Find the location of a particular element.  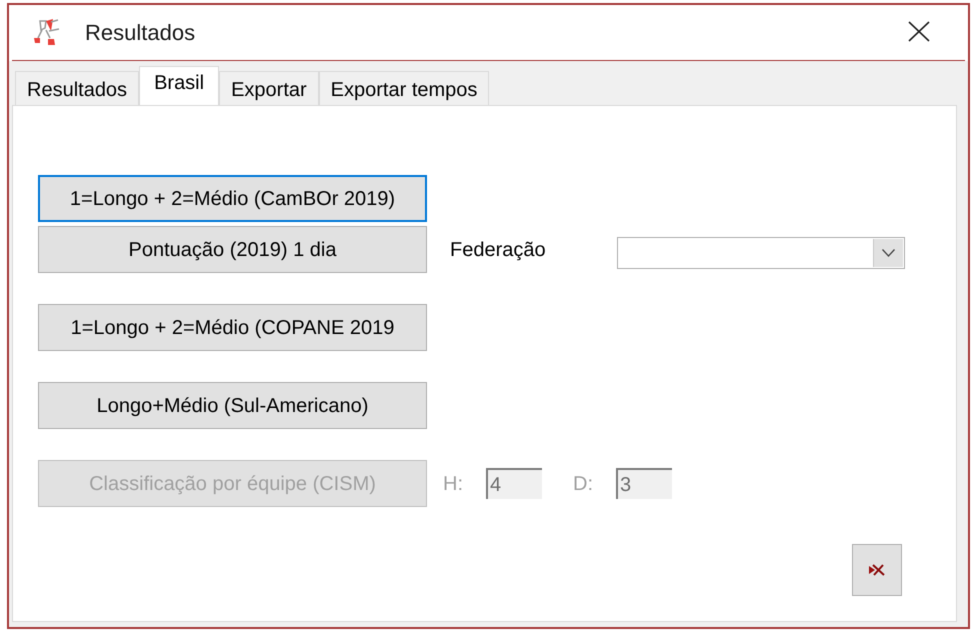

arrow-cross-icon is located at coordinates (877, 570).